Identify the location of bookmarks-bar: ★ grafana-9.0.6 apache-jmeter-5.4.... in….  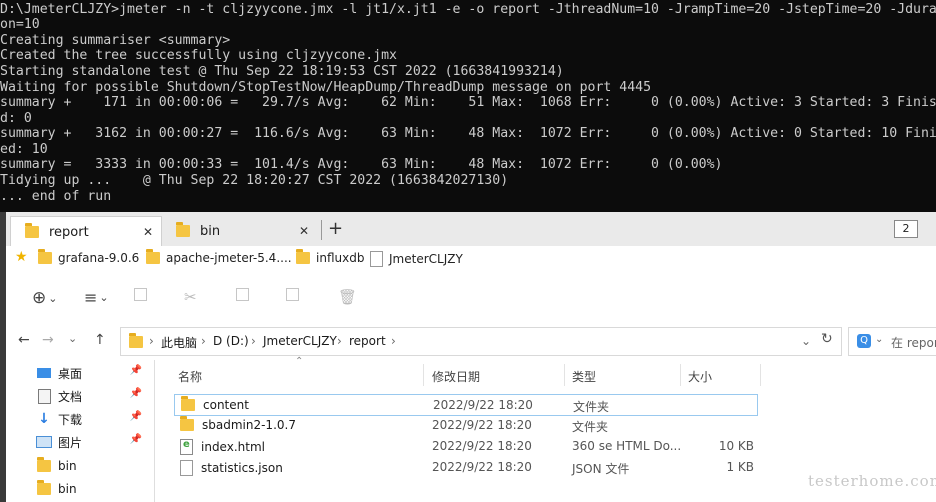
(471, 259).